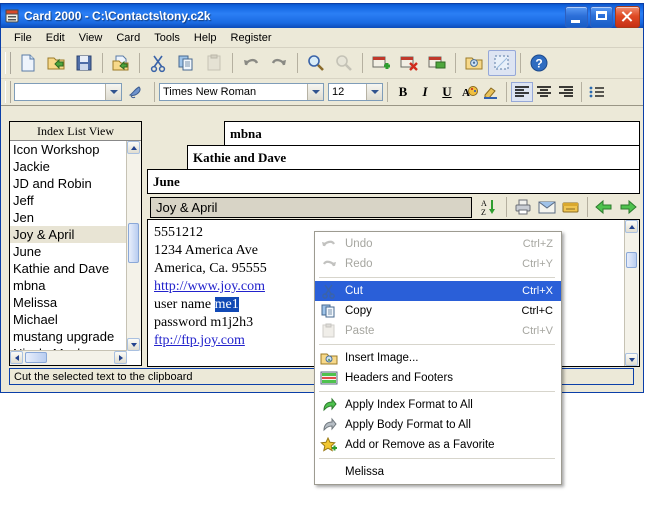 This screenshot has width=650, height=521. Describe the element at coordinates (56, 63) in the screenshot. I see `open-file-icon` at that location.